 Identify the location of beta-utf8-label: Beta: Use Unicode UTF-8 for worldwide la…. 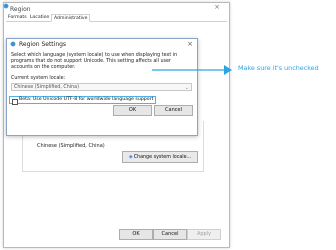
(86, 100).